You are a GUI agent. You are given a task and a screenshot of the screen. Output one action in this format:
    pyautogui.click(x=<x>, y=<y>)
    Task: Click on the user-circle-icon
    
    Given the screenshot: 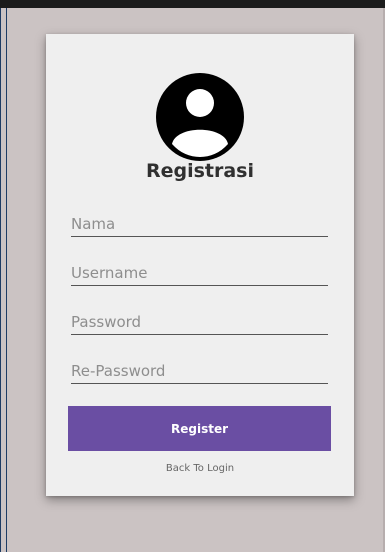 What is the action you would take?
    pyautogui.click(x=200, y=117)
    